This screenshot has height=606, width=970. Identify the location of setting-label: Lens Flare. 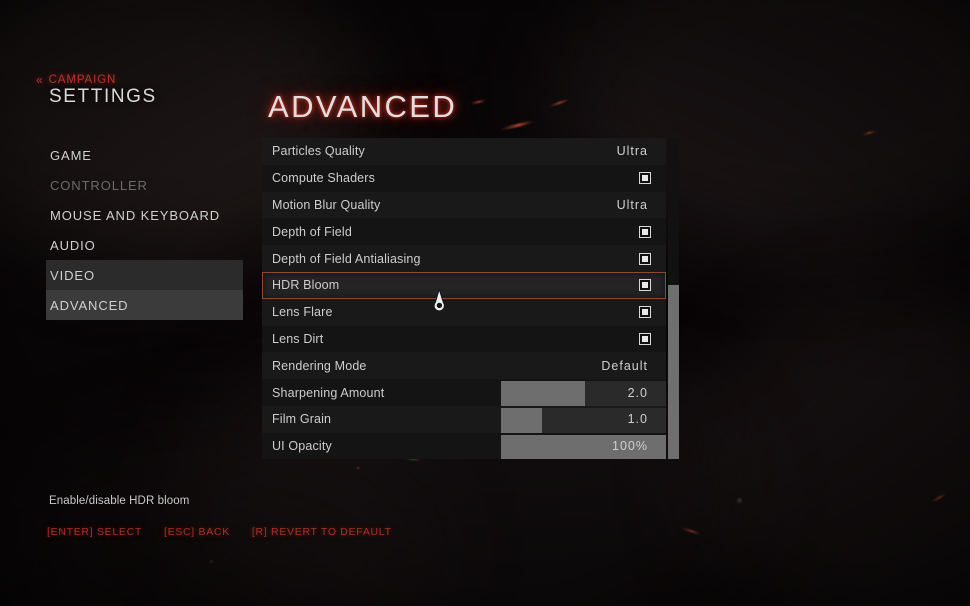
(302, 312).